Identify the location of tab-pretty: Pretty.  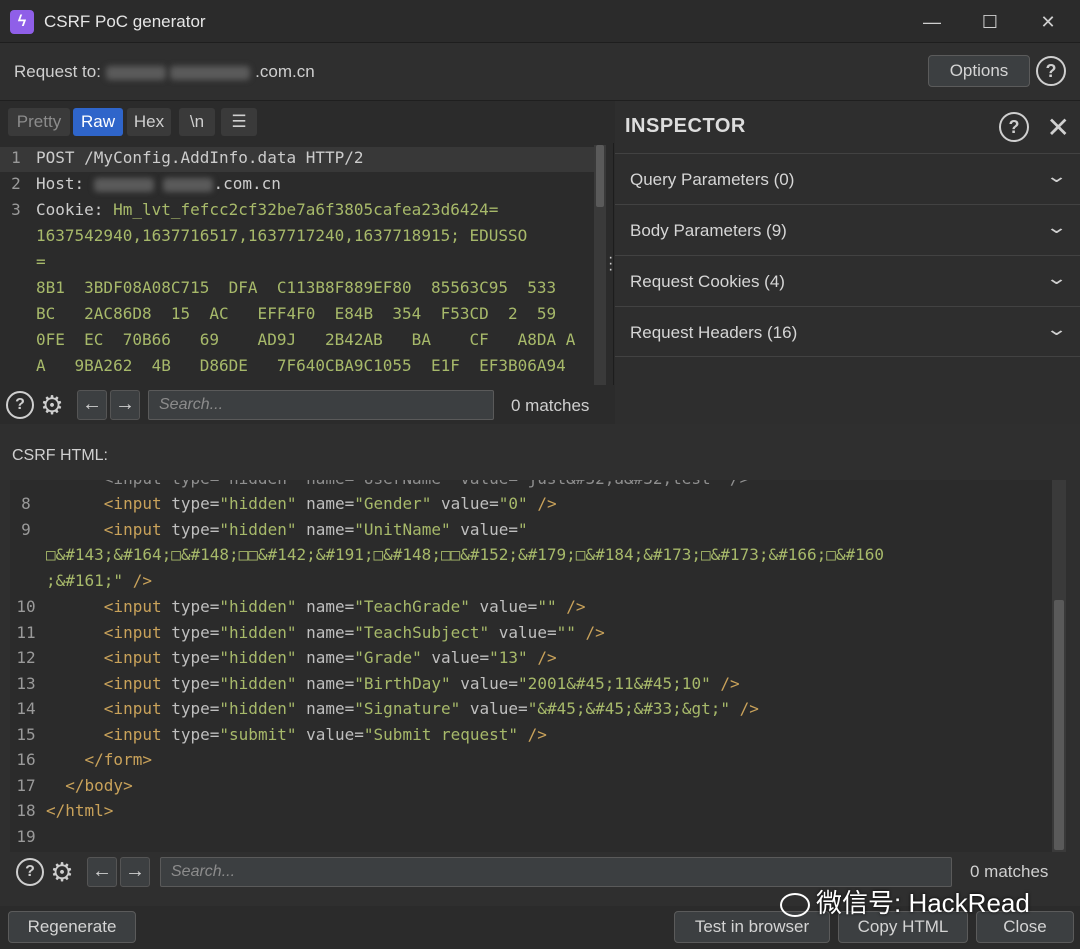
(39, 122).